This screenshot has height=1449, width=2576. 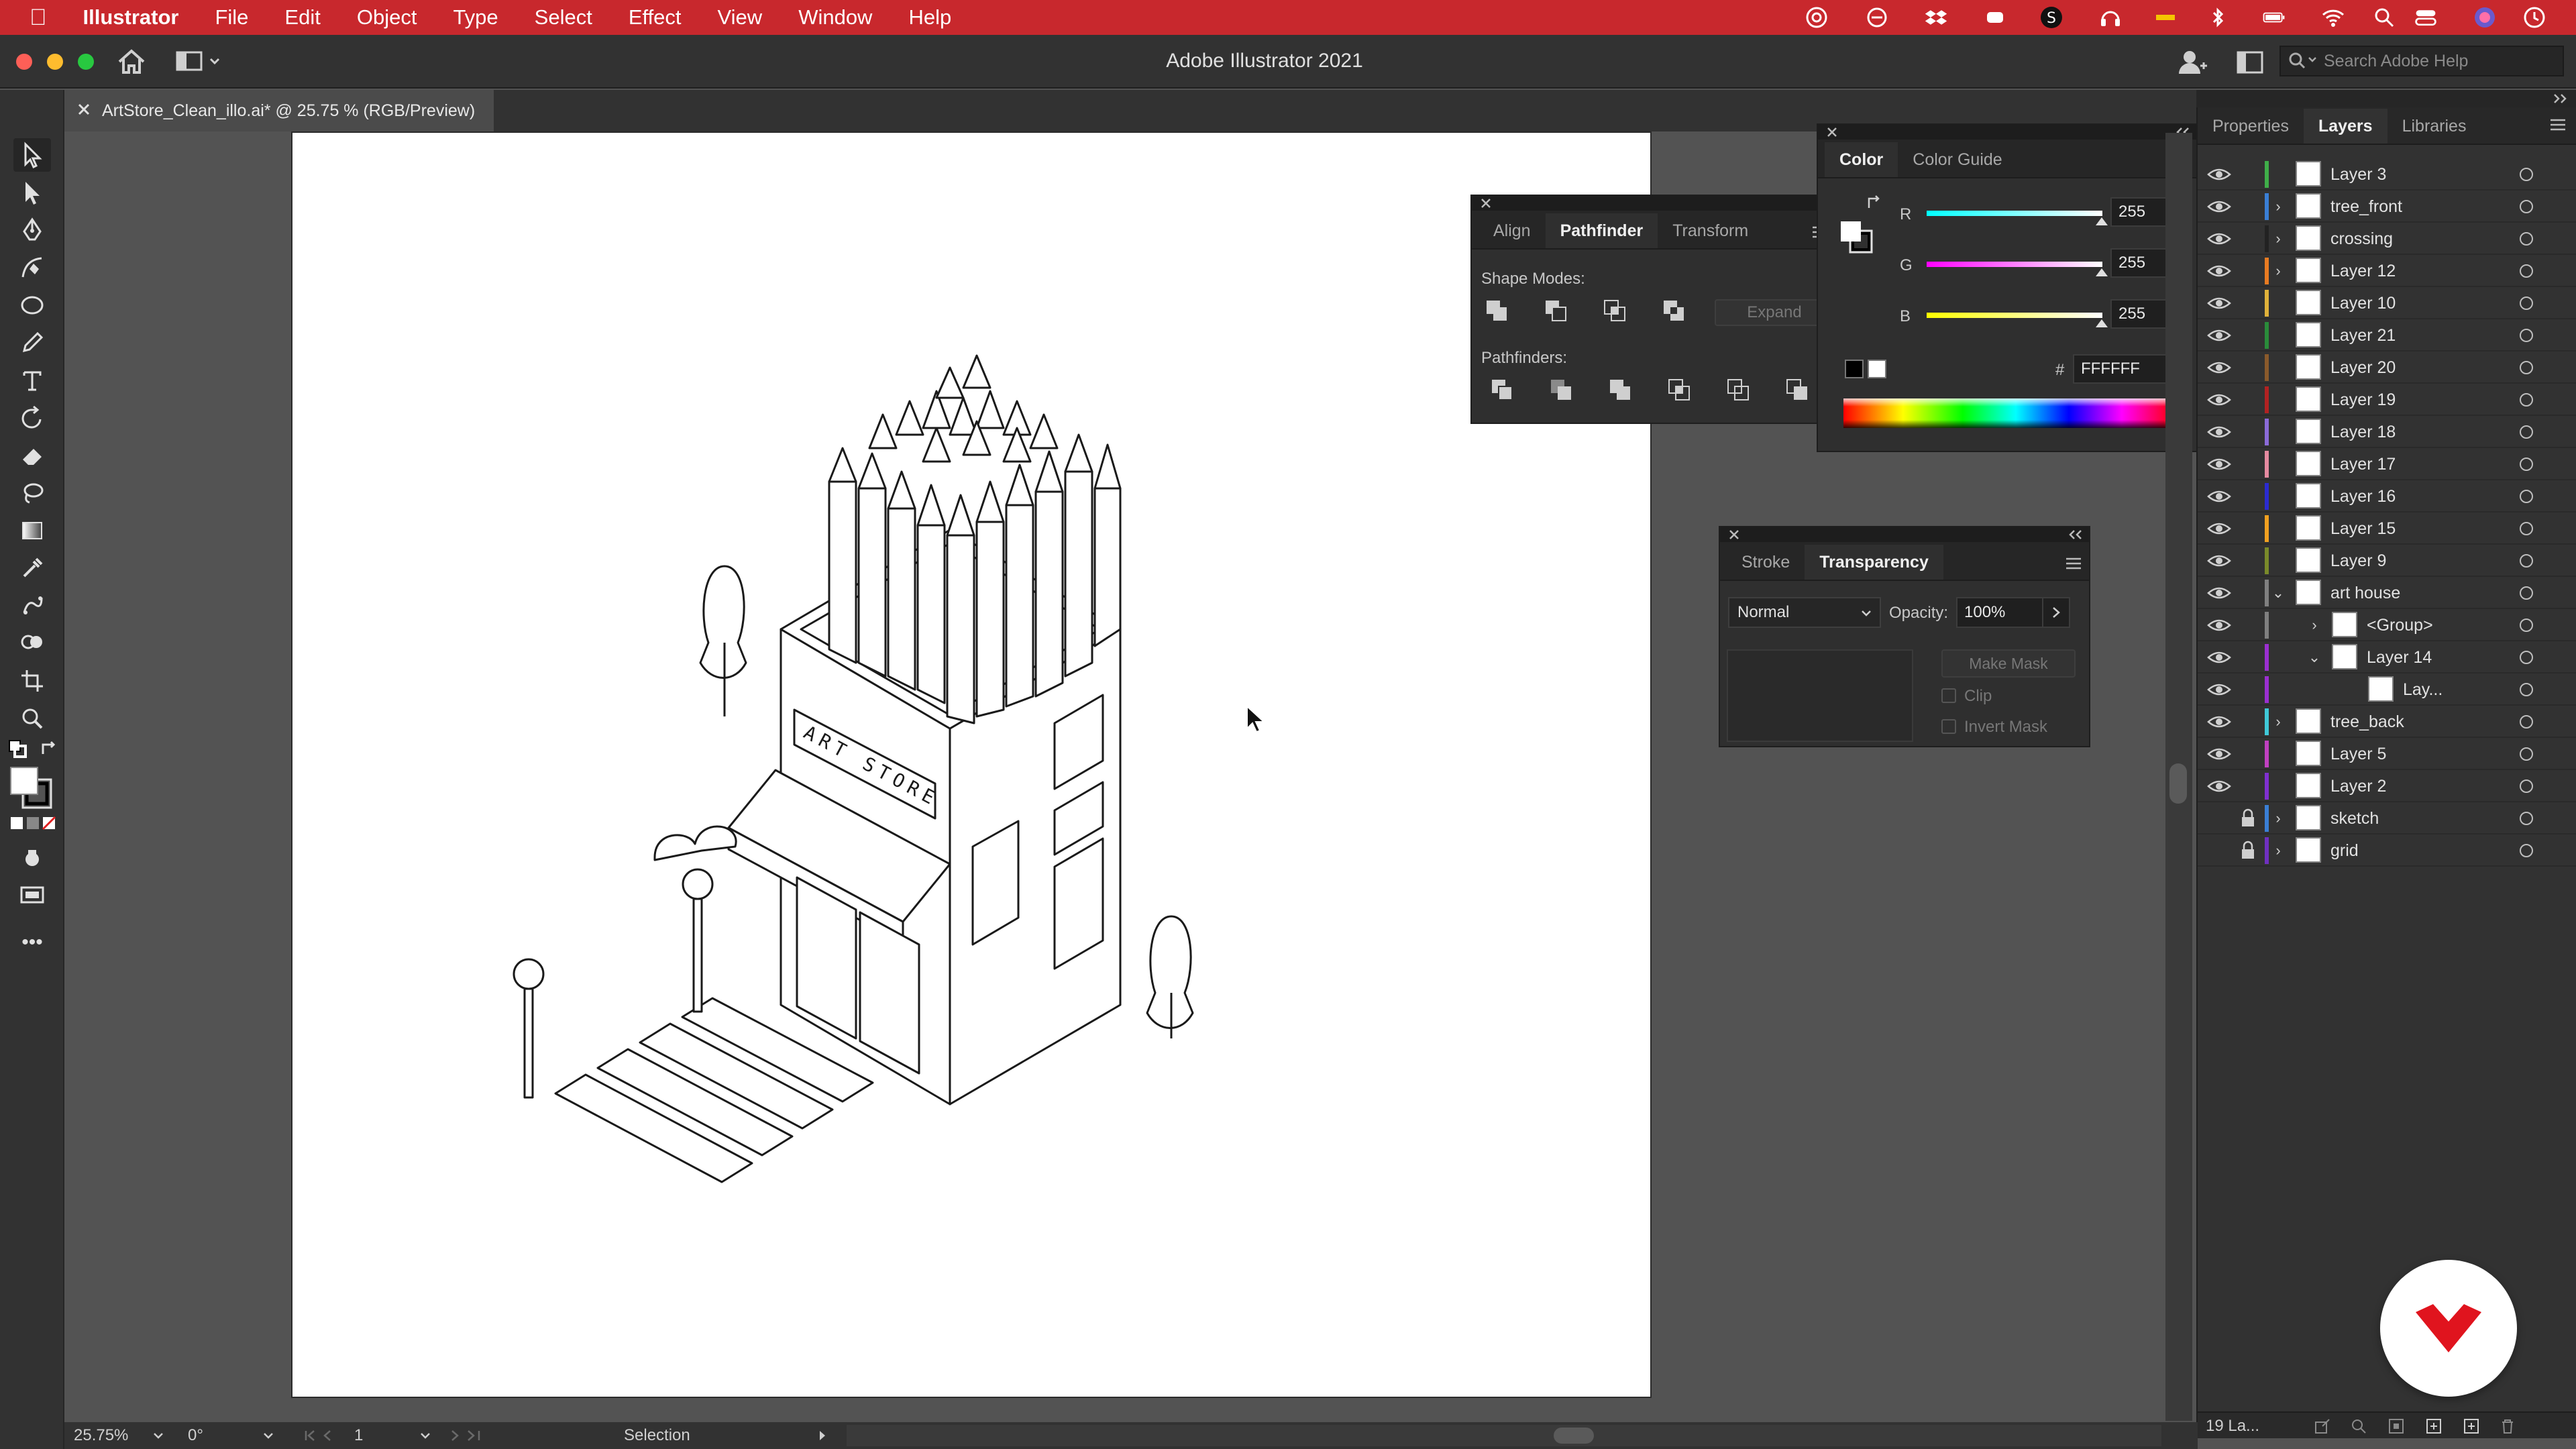 I want to click on green-slider-thumb, so click(x=2101, y=272).